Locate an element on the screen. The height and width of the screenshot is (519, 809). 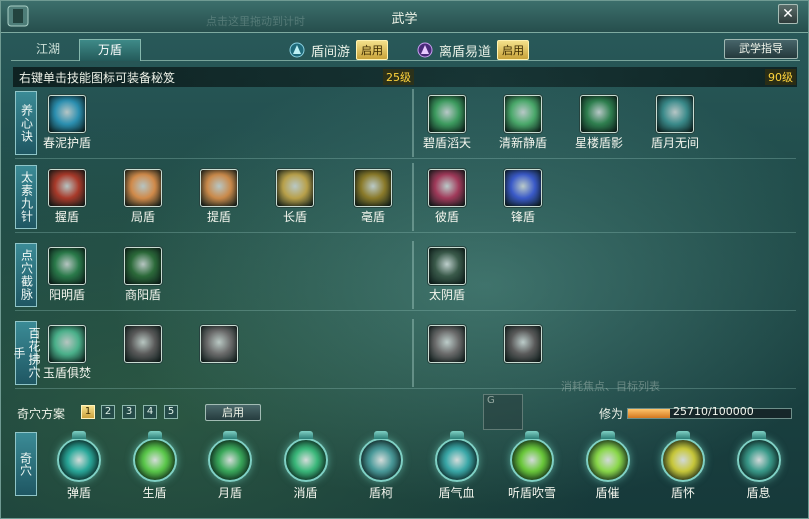
leaf-icon is located at coordinates (607, 456).